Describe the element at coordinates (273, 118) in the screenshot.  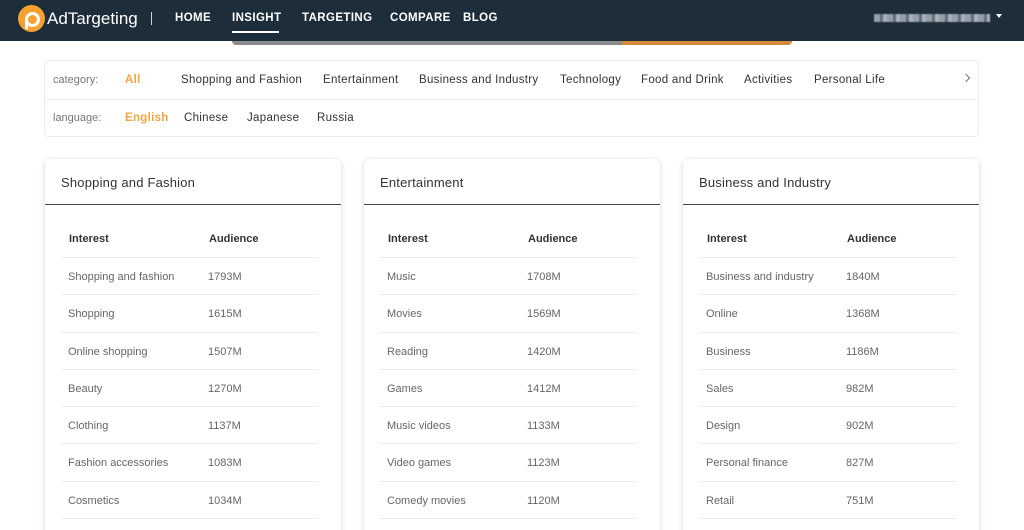
I see `language-japanese: Japanese` at that location.